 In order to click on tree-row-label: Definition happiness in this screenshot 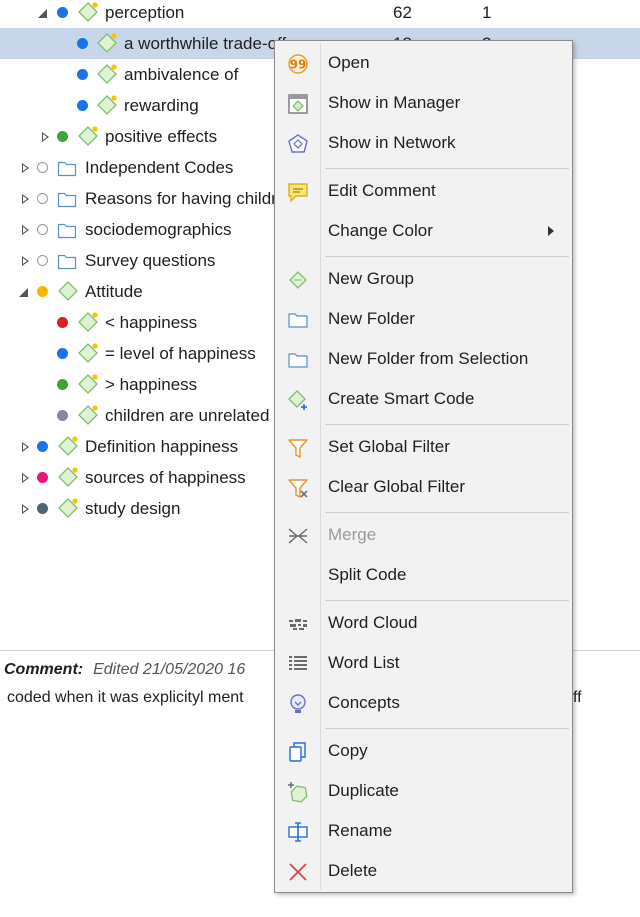, I will do `click(162, 446)`.